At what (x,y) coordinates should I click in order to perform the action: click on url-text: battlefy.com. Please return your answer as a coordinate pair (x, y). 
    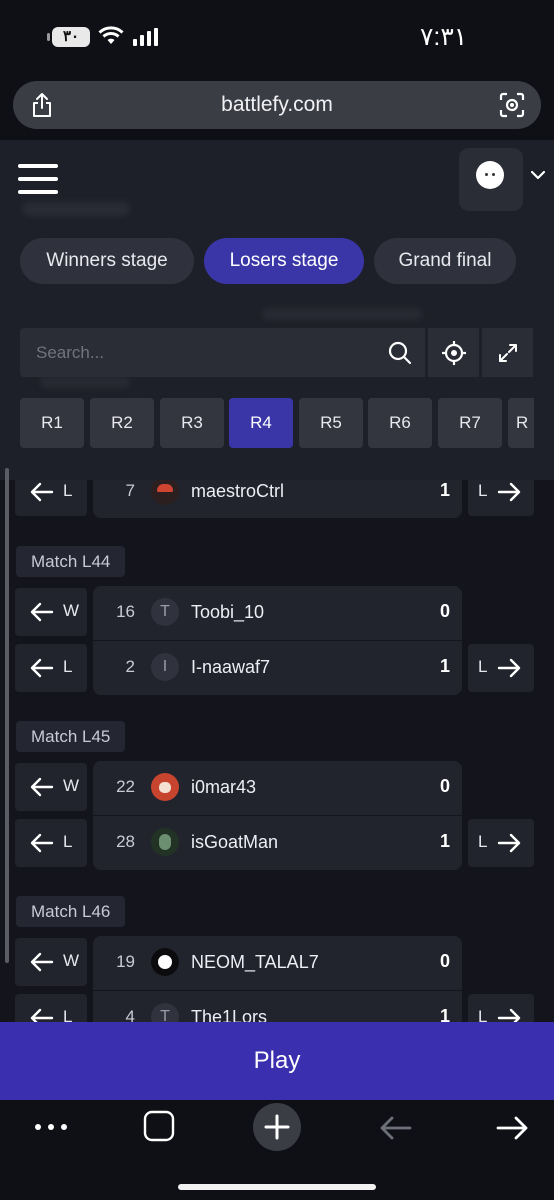
    Looking at the image, I should click on (277, 105).